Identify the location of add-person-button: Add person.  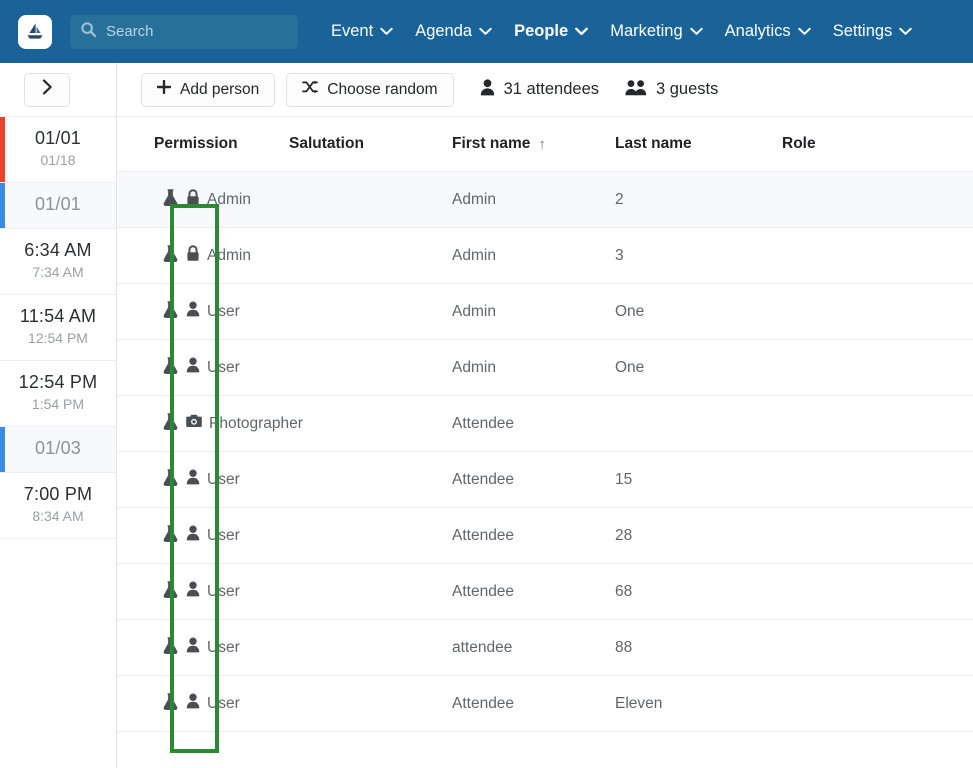
(208, 89).